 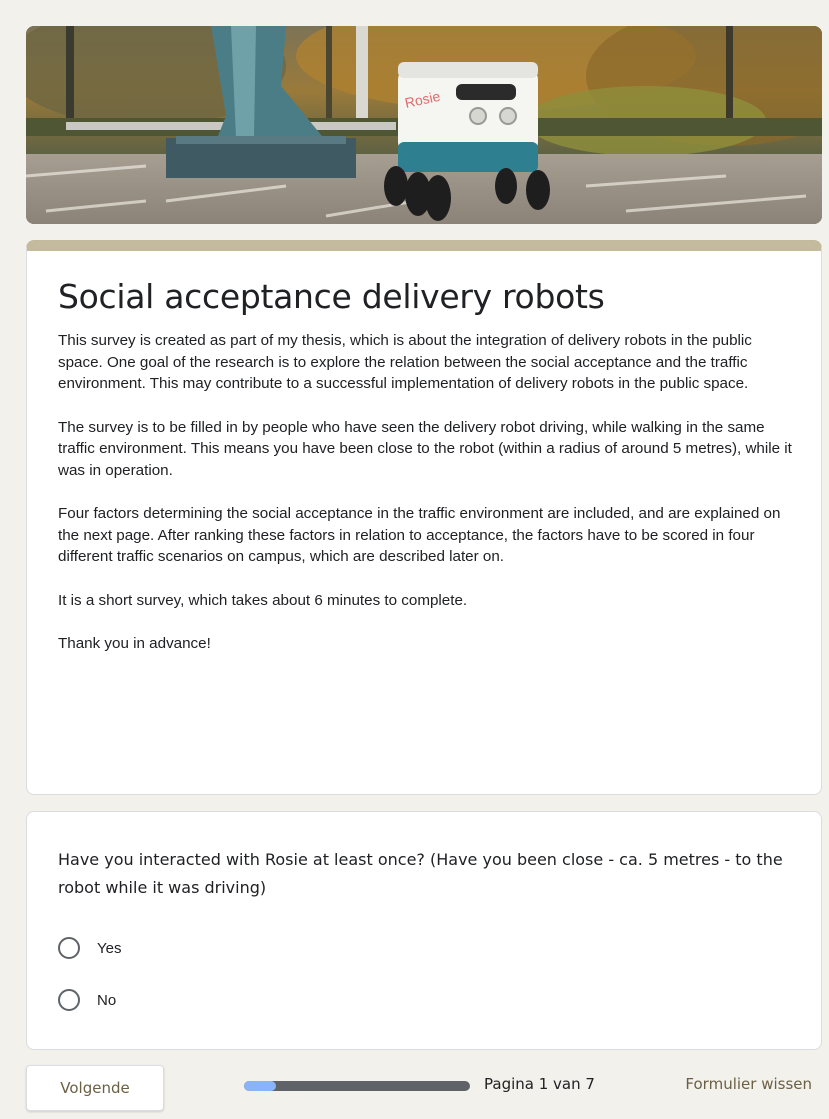 What do you see at coordinates (539, 1084) in the screenshot?
I see `page-indicator: Pagina 1 van 7` at bounding box center [539, 1084].